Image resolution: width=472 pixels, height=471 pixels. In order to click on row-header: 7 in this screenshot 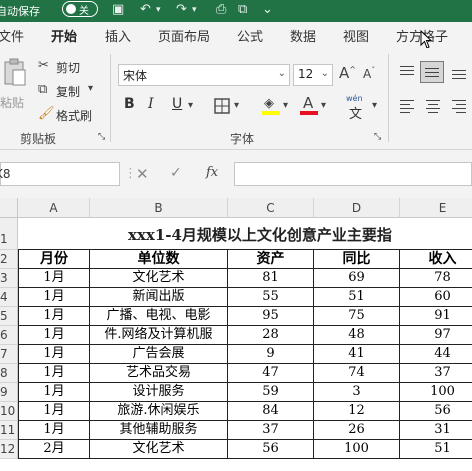, I will do `click(9, 354)`.